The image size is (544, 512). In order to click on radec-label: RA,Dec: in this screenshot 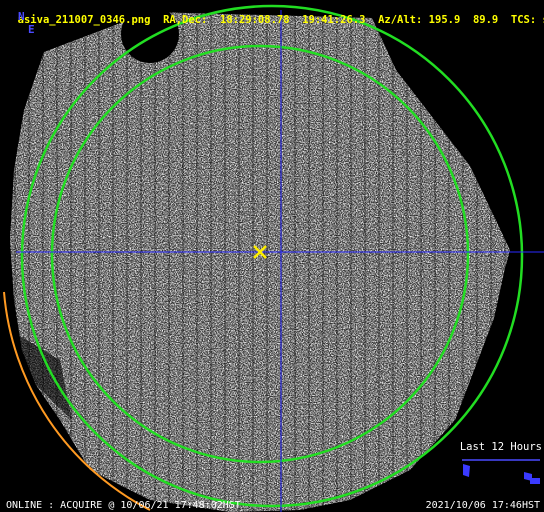, I will do `click(185, 20)`.